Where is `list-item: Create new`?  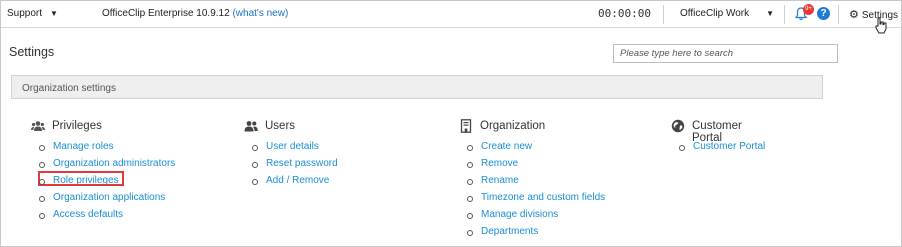
list-item: Create new is located at coordinates (536, 149).